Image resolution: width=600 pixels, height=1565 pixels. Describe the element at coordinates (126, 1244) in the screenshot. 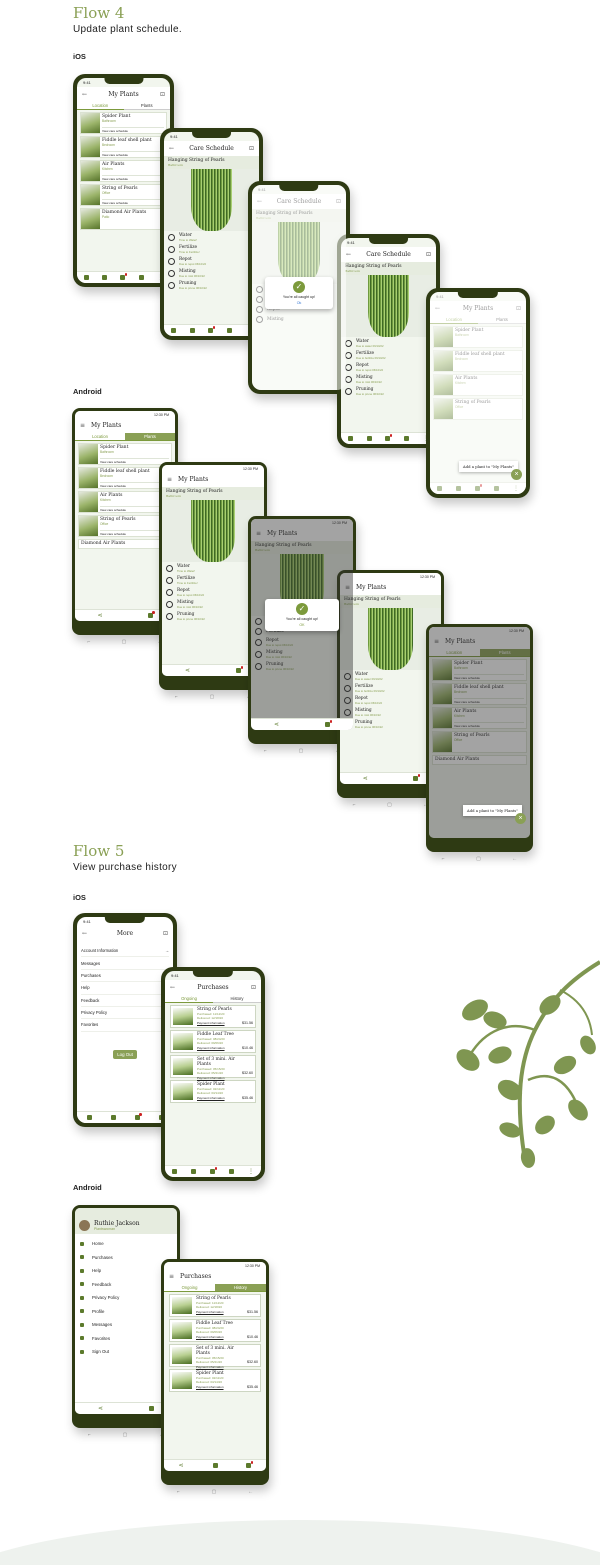

I see `drawer-item: Home` at that location.